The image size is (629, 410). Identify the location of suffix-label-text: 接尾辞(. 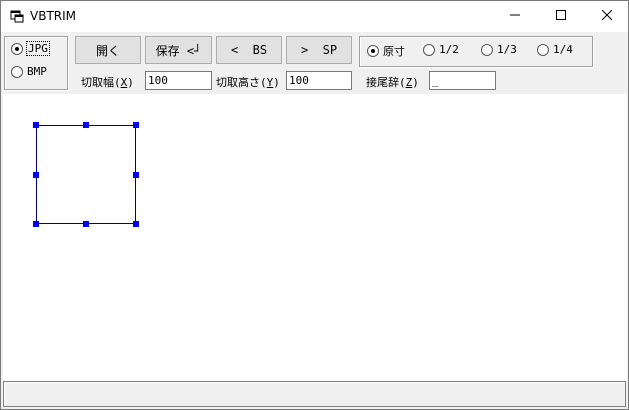
(386, 82).